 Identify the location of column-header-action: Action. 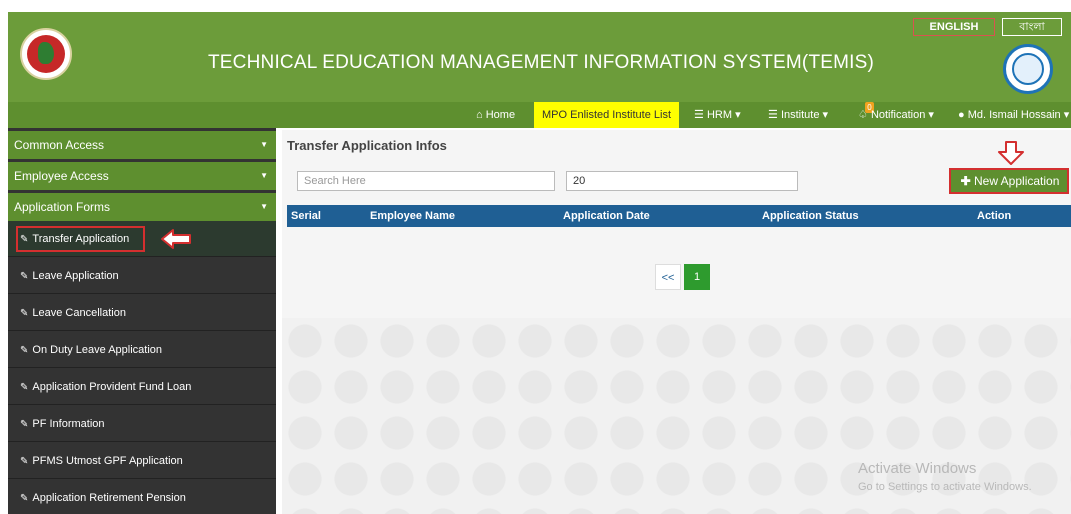
(994, 216).